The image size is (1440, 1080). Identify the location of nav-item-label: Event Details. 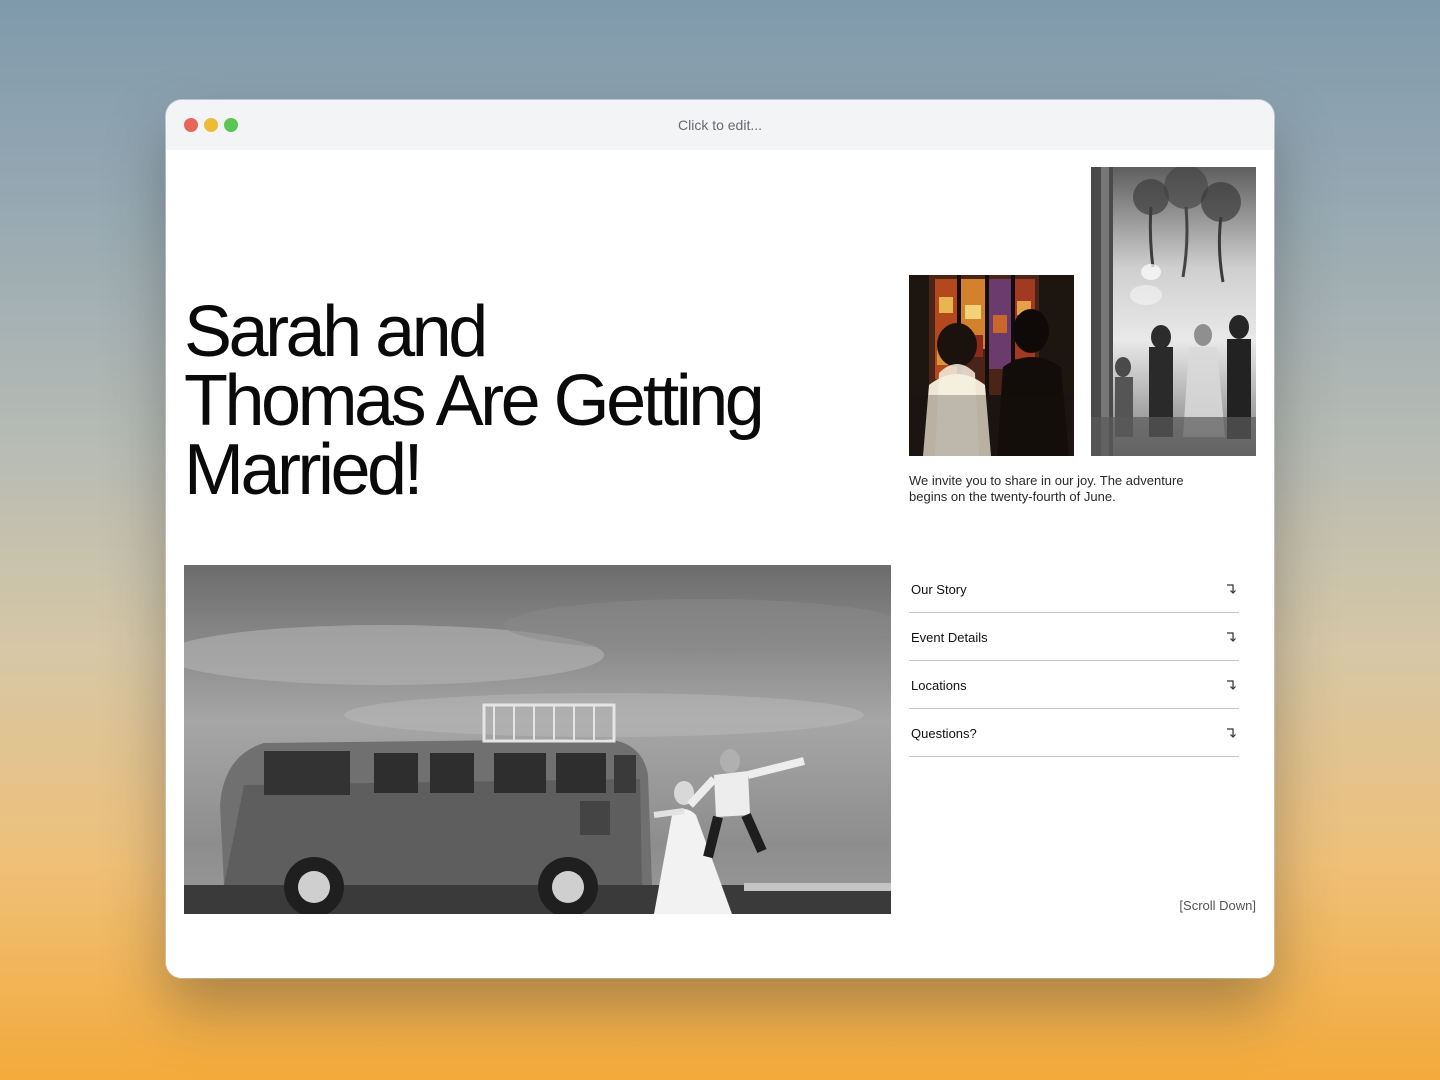
(949, 637).